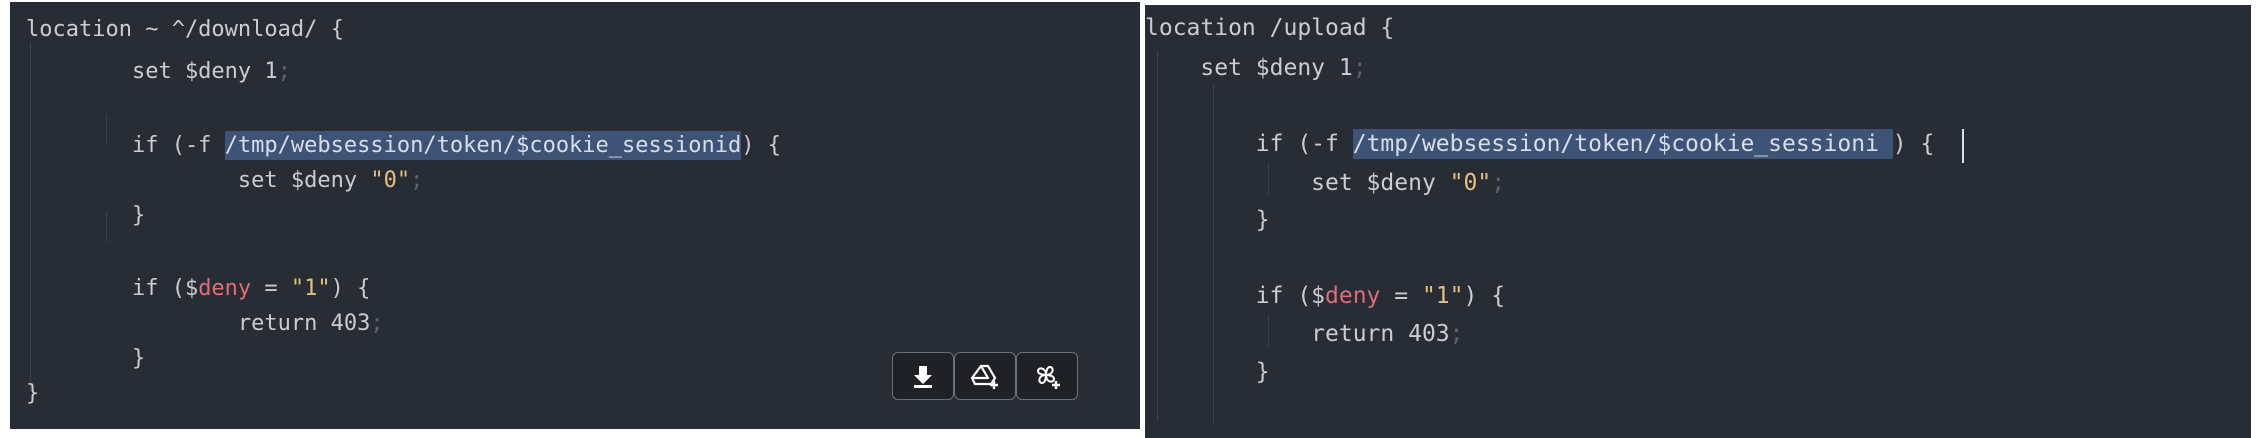  I want to click on selected-text: /tmp/websession/token/$cookie_sessioni, so click(1622, 144).